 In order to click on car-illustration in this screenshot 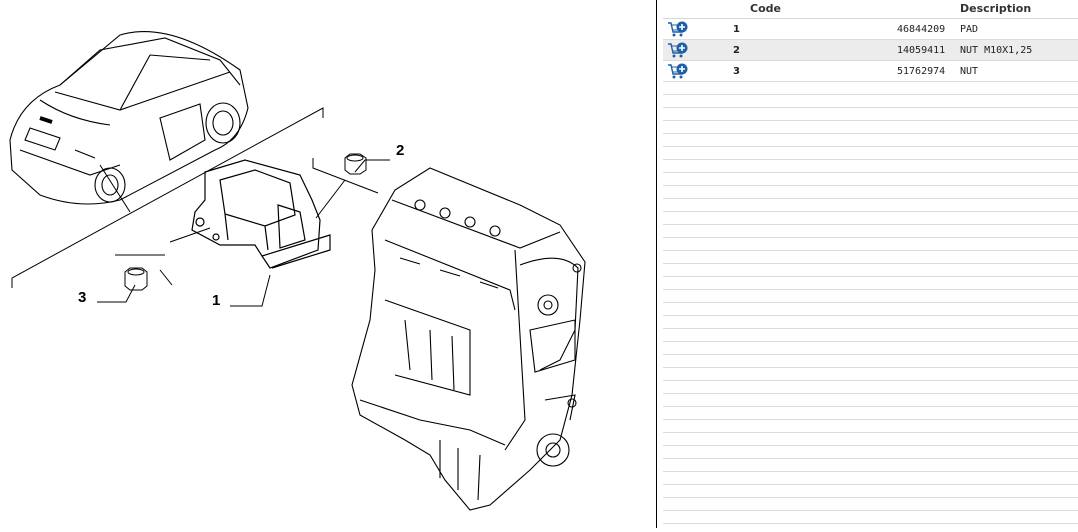, I will do `click(129, 118)`.